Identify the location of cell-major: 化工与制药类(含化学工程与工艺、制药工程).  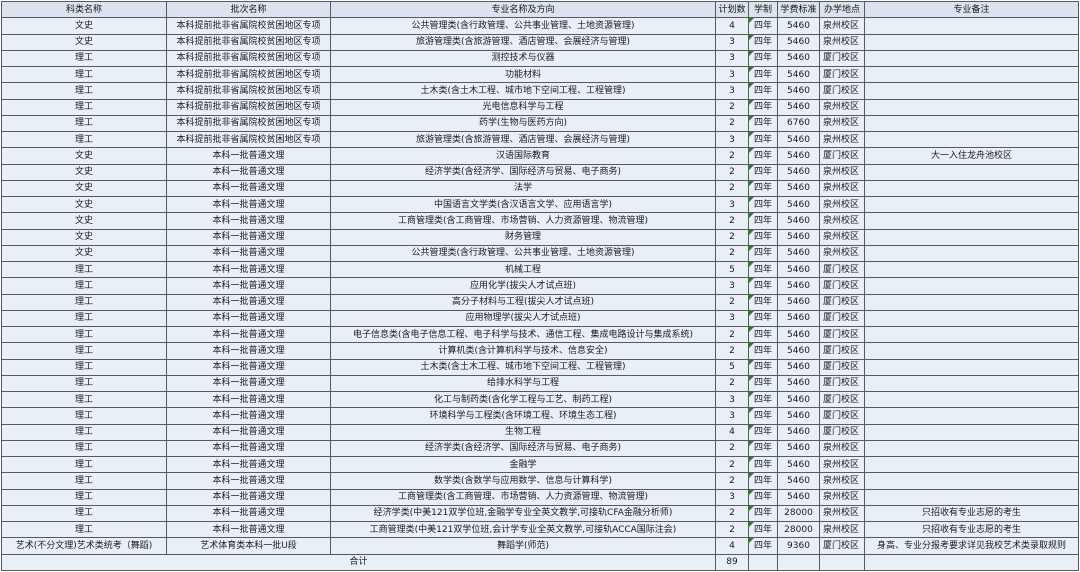
(523, 399).